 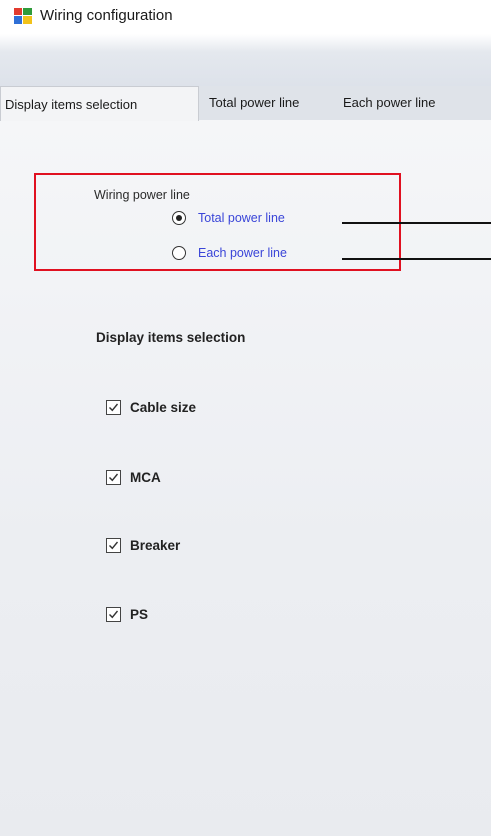 I want to click on checkbox-mca: MCA, so click(x=133, y=477).